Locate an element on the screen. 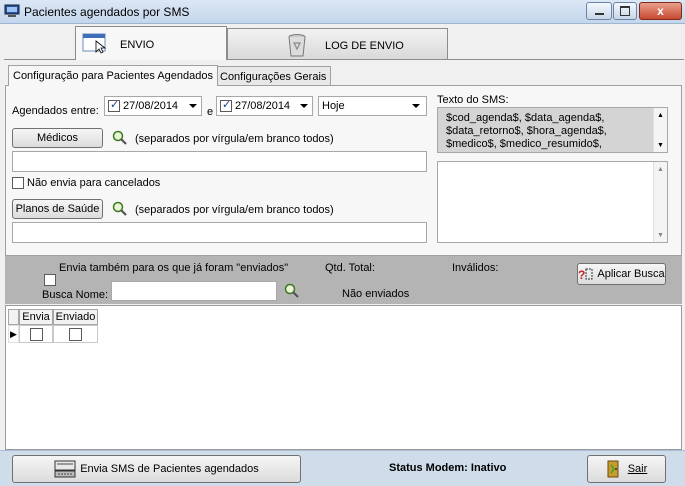 The height and width of the screenshot is (486, 685). tab-envio-label: ENVIO is located at coordinates (137, 45).